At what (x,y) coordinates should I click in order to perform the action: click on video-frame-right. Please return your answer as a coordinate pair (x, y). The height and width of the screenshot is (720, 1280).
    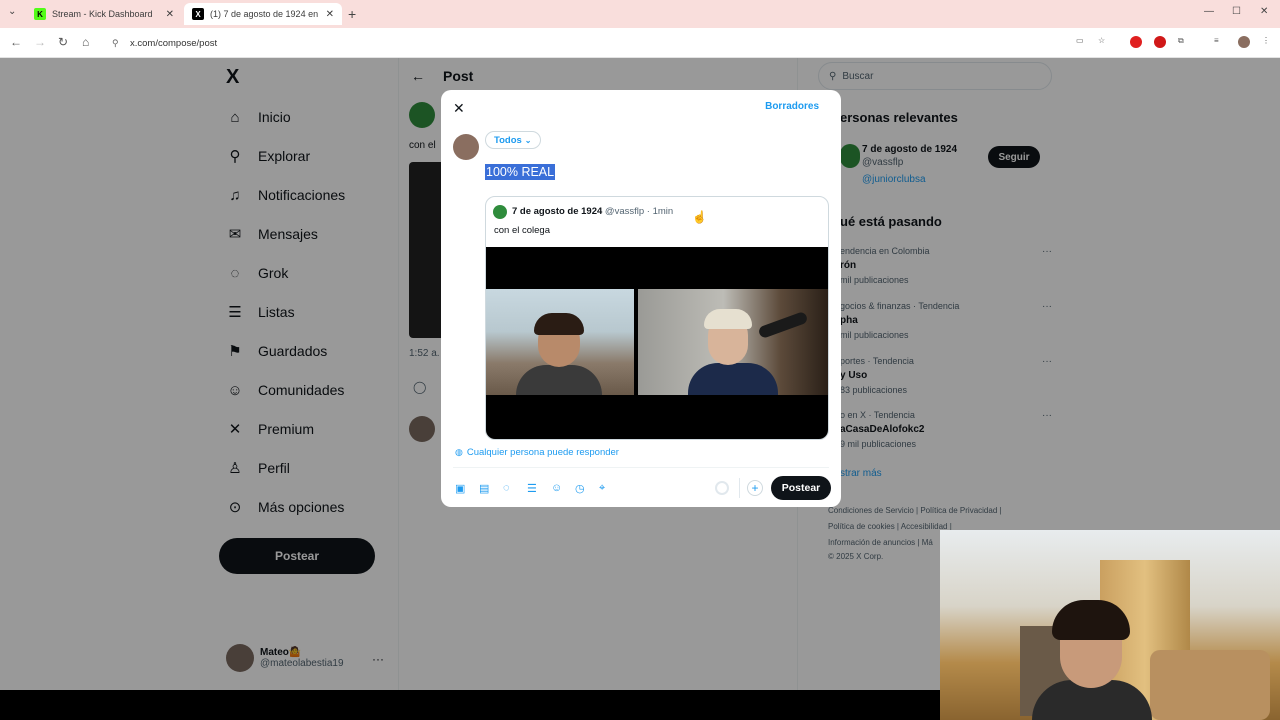
    Looking at the image, I should click on (733, 342).